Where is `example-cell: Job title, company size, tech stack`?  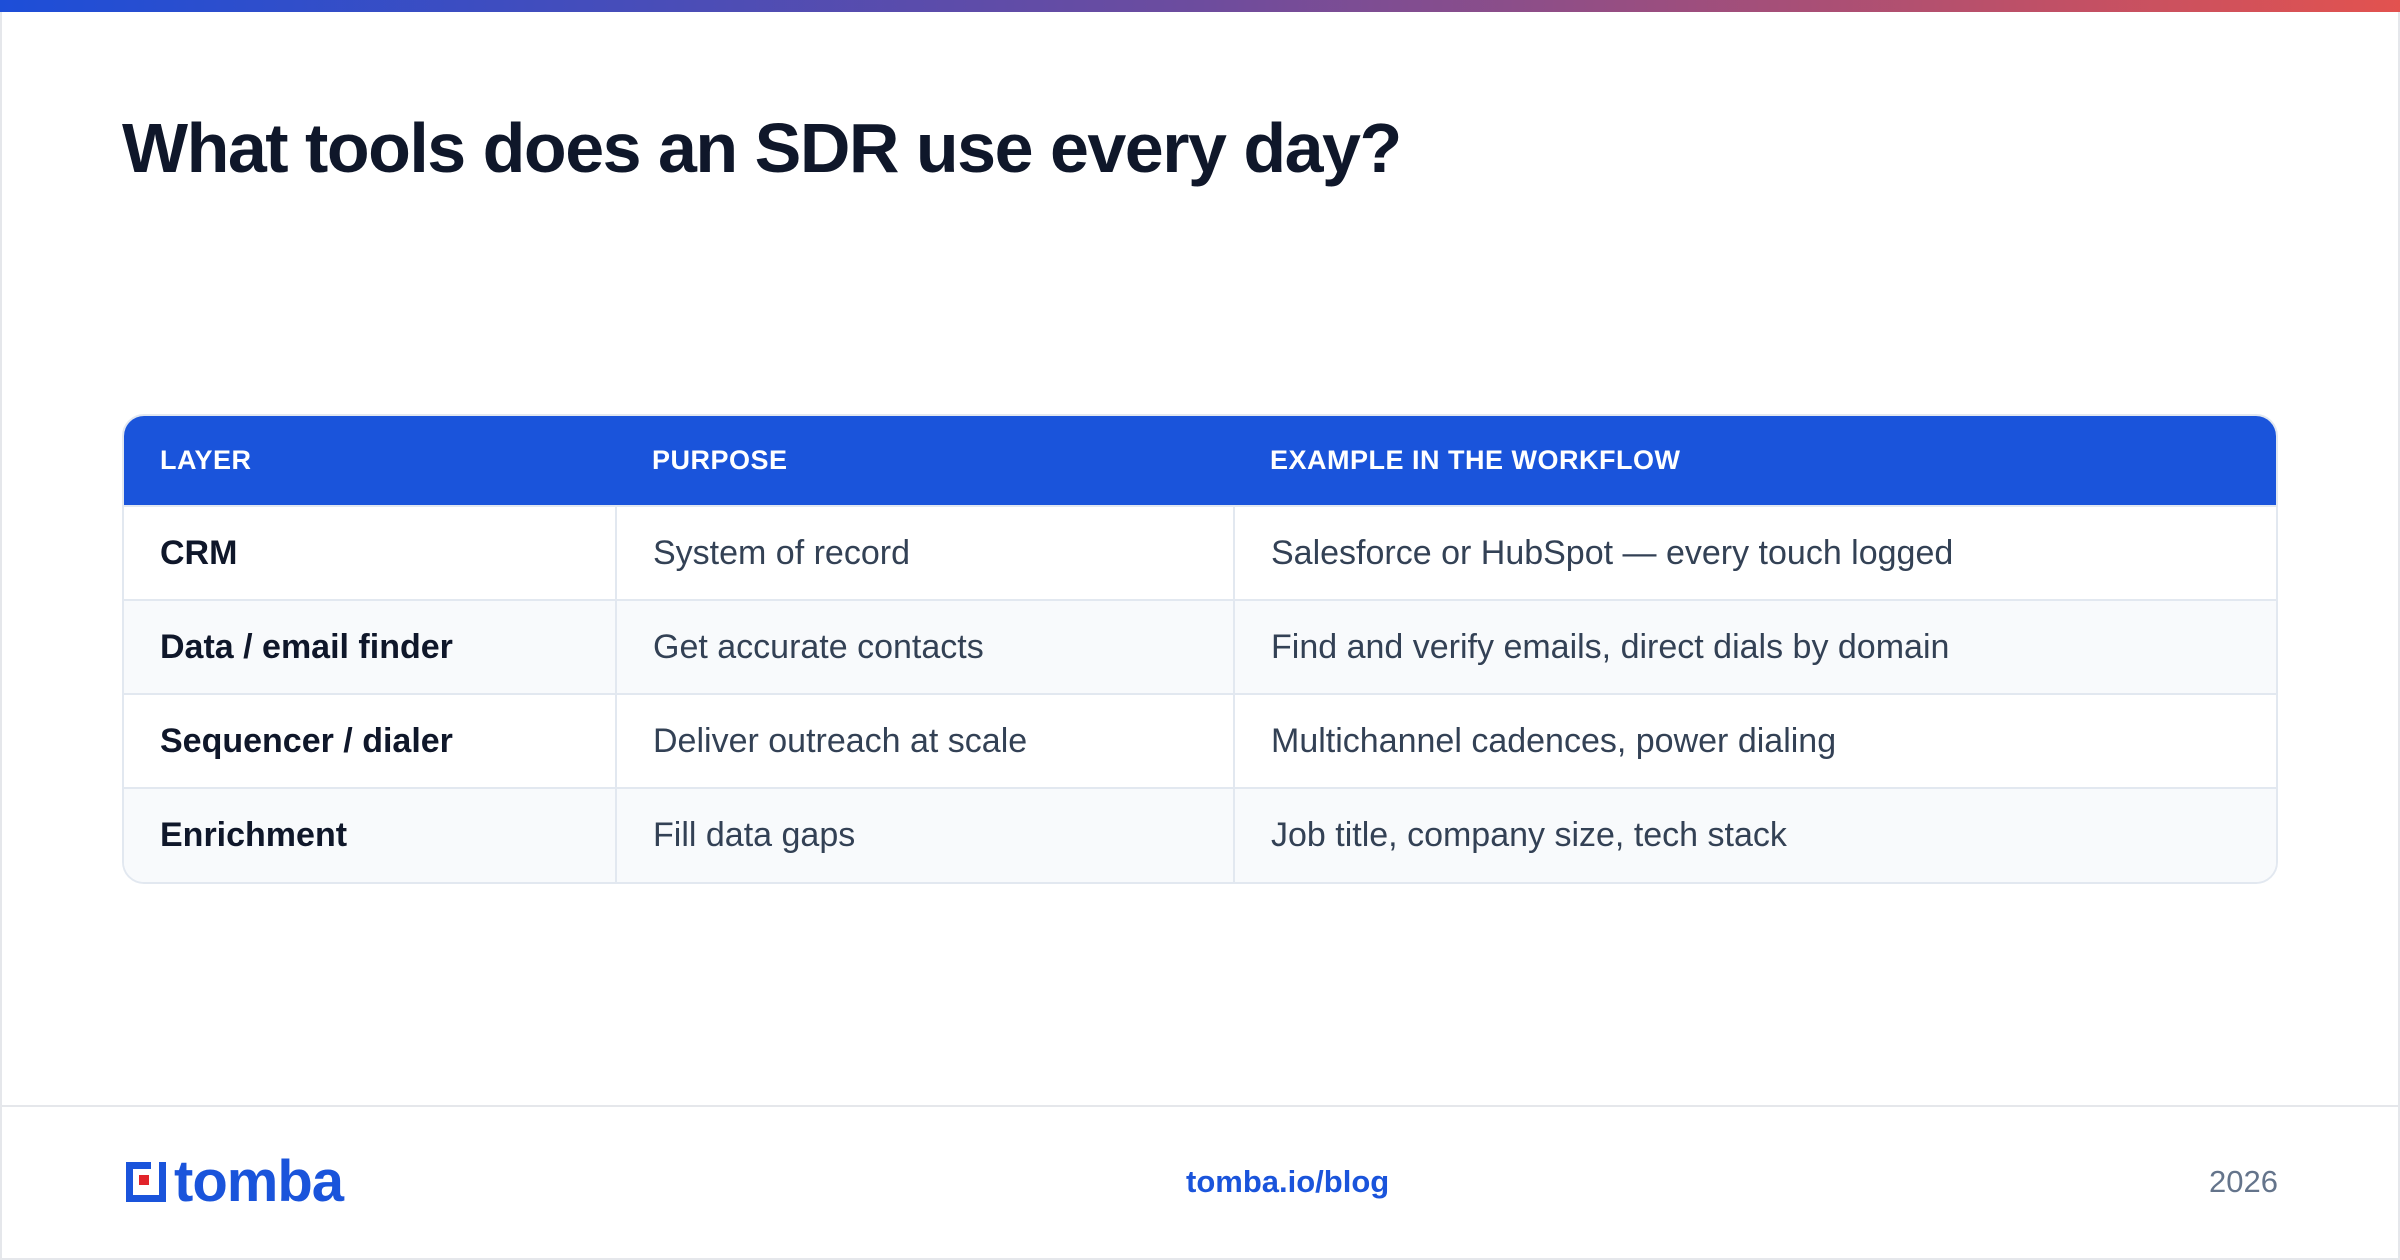
example-cell: Job title, company size, tech stack is located at coordinates (1754, 834).